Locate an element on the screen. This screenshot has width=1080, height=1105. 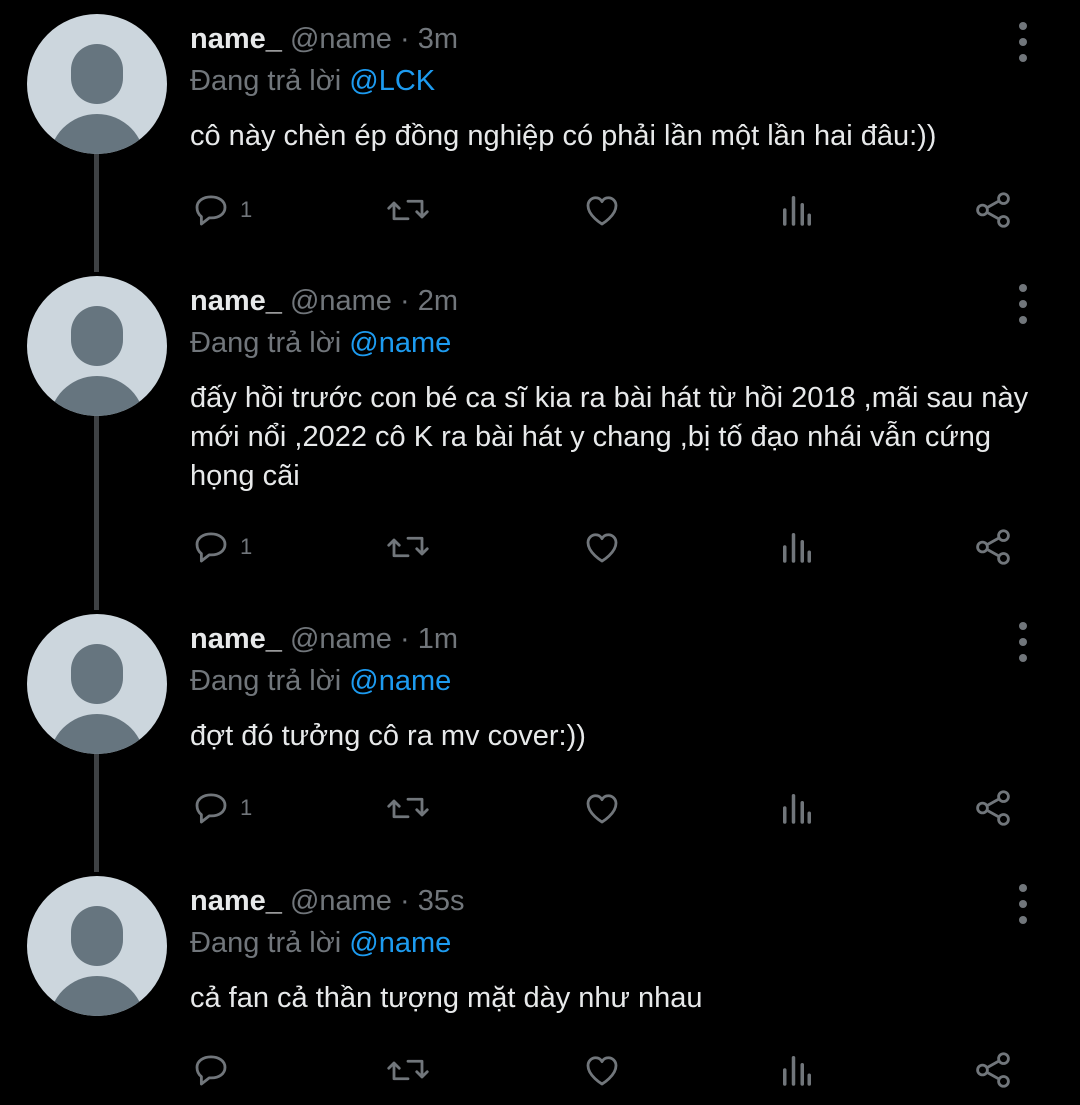
tweet-header: name_ @name · 3m is located at coordinates (324, 39).